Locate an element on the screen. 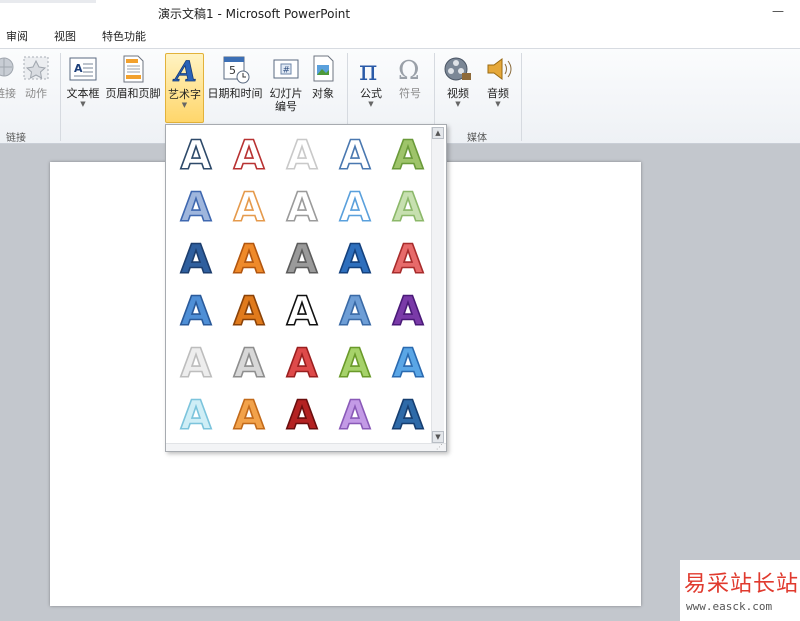 This screenshot has height=621, width=800. textbox-button: A 文本框 ▼ is located at coordinates (83, 88).